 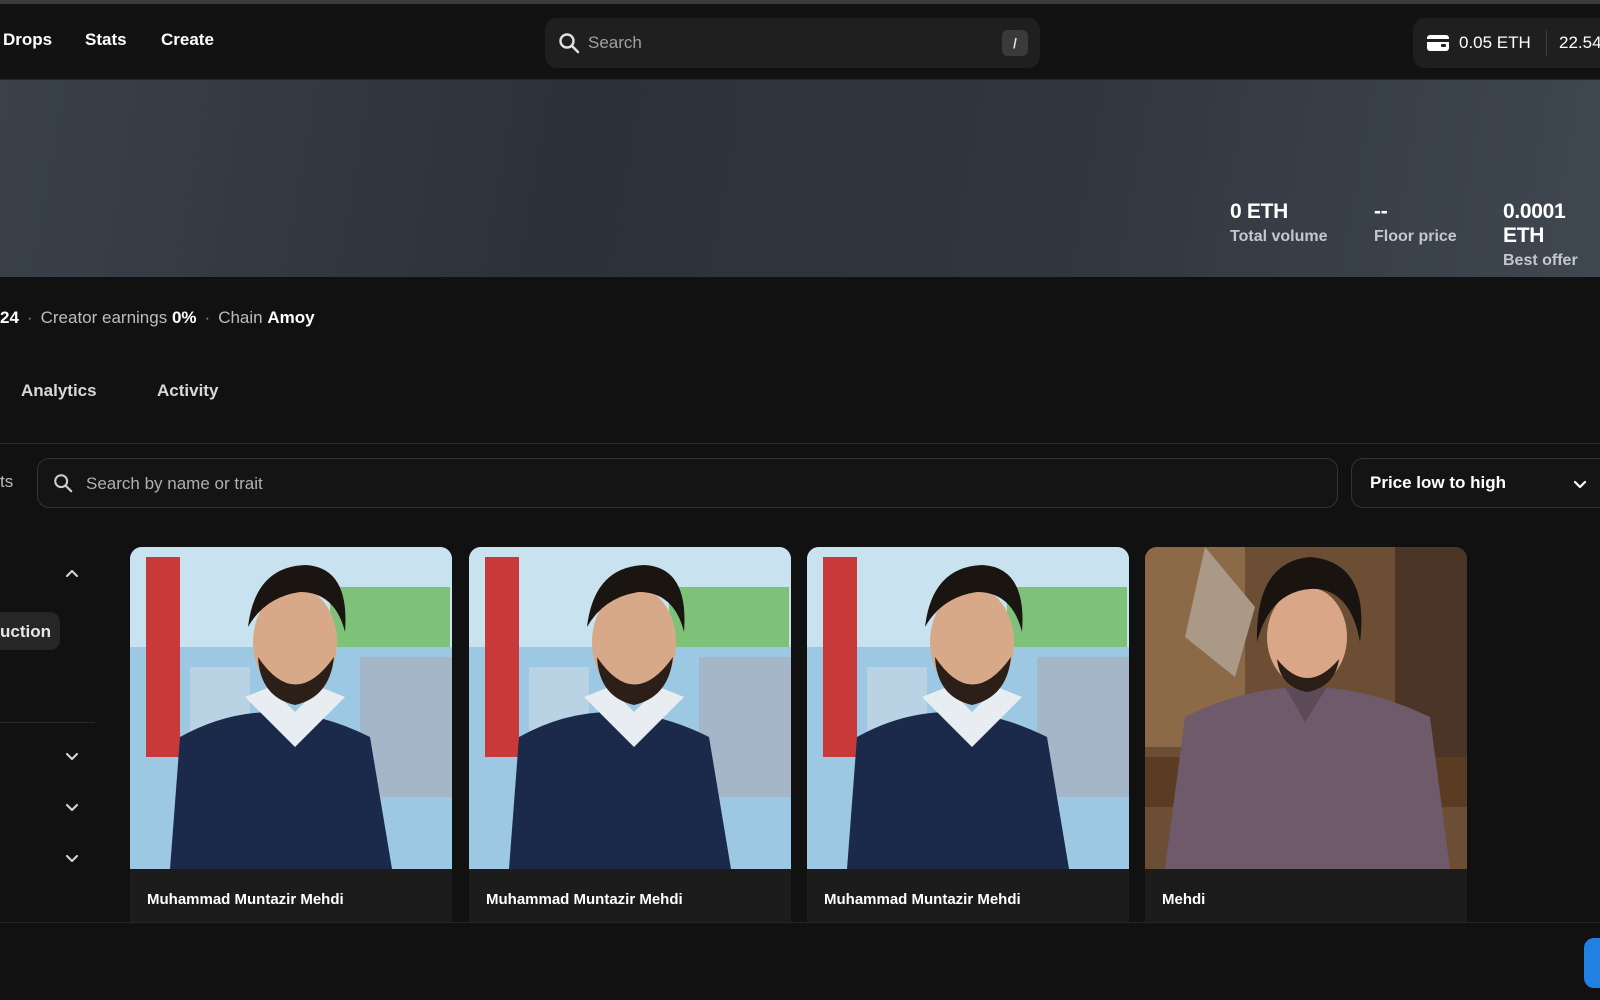 What do you see at coordinates (106, 40) in the screenshot?
I see `nav-stats: Stats` at bounding box center [106, 40].